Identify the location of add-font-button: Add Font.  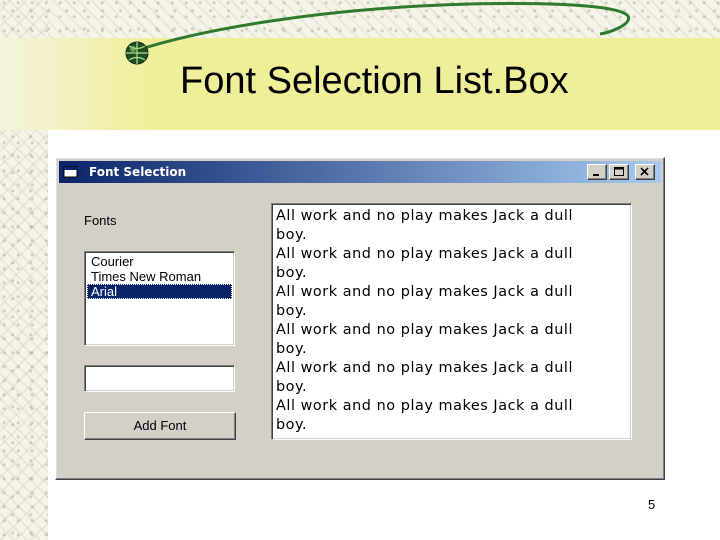
(160, 426).